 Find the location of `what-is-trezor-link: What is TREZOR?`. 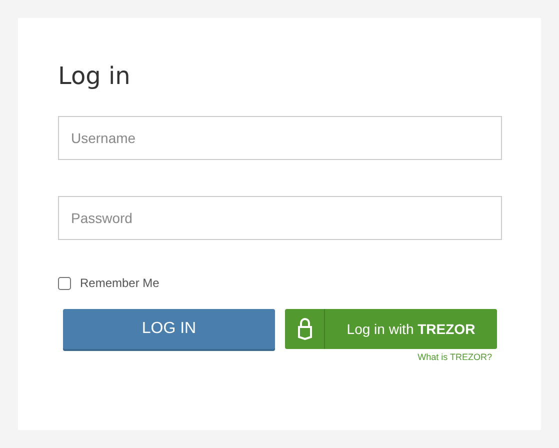

what-is-trezor-link: What is TREZOR? is located at coordinates (455, 357).